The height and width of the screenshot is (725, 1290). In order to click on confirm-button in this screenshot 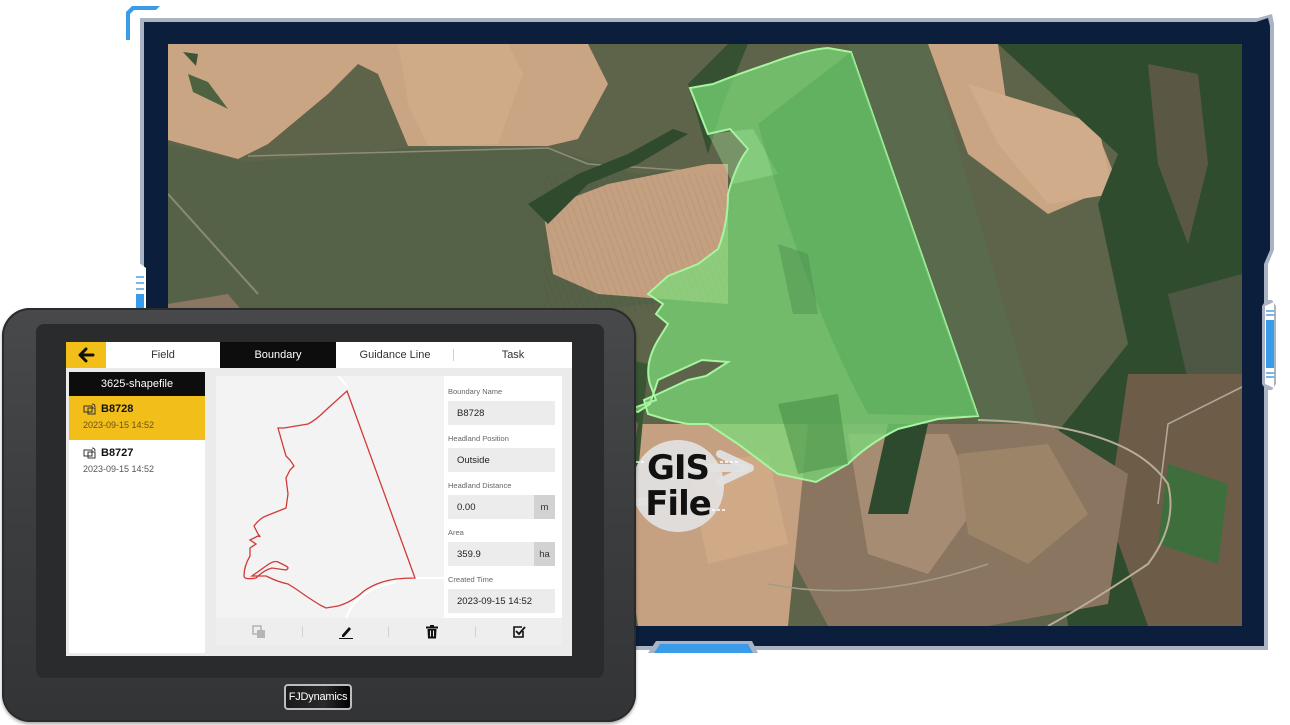, I will do `click(519, 631)`.